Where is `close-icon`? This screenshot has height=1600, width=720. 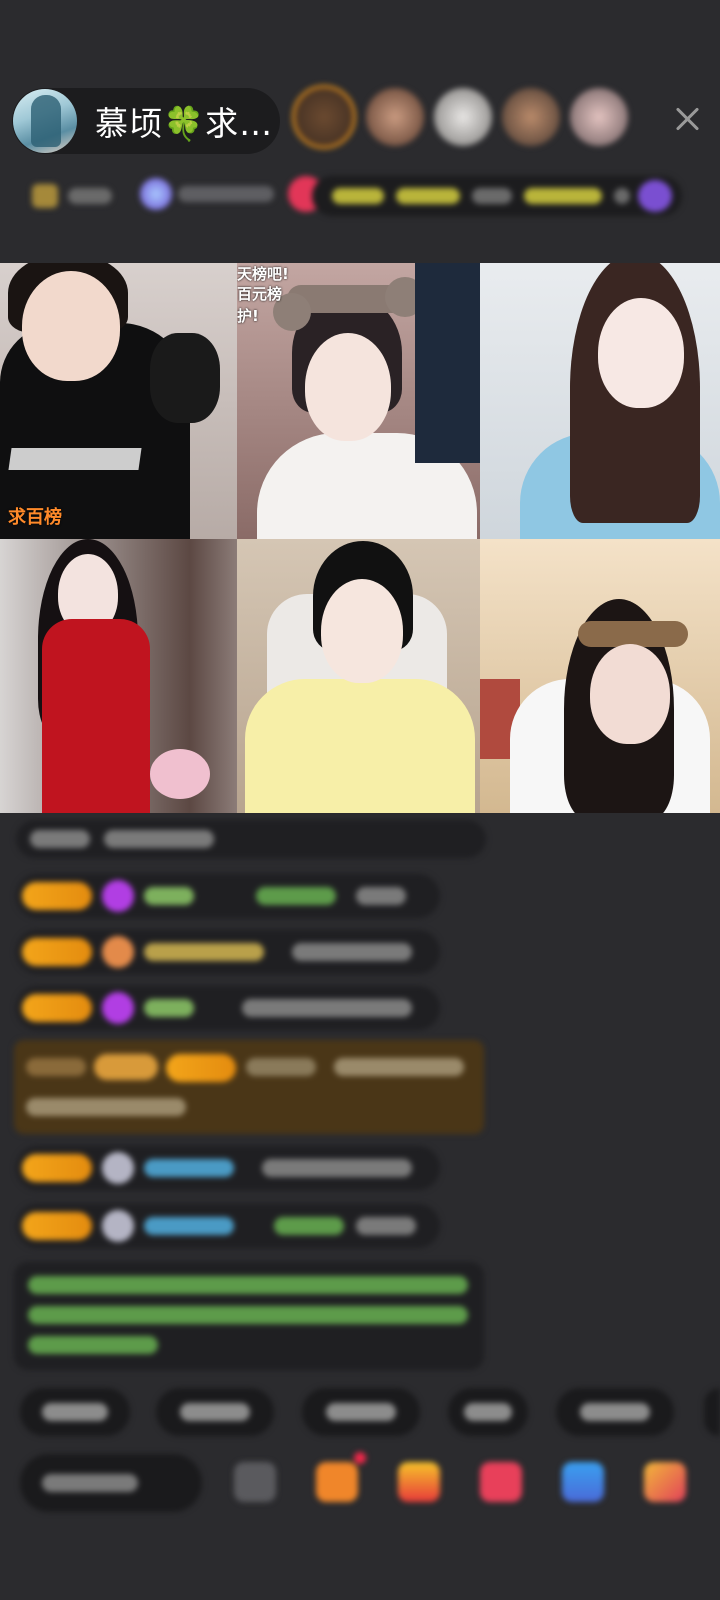
close-icon is located at coordinates (687, 119).